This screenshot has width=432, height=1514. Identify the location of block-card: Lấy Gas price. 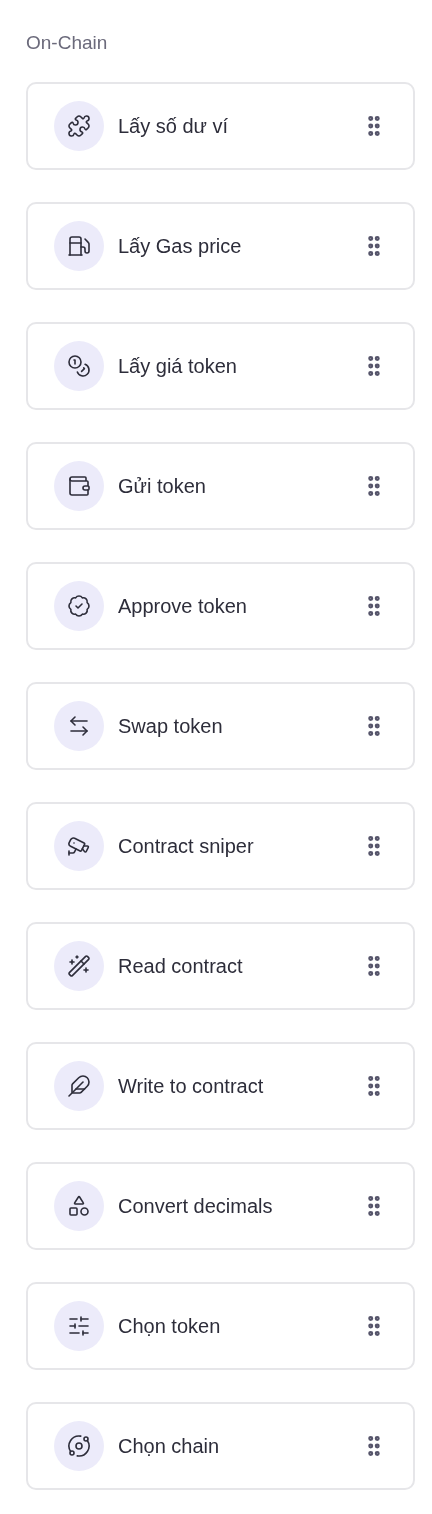
(220, 246).